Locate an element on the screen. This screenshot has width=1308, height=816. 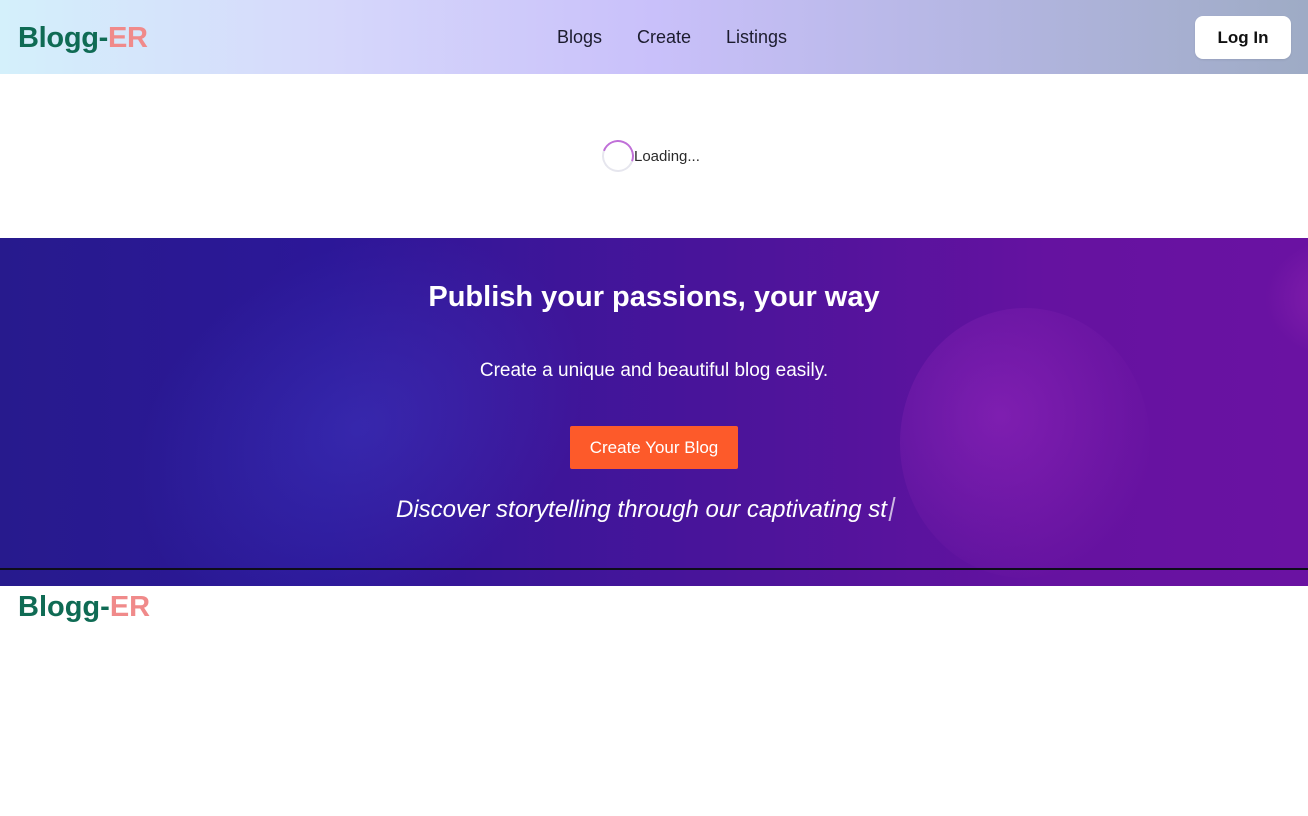
create-blog-button: Create Your Blog is located at coordinates (654, 447).